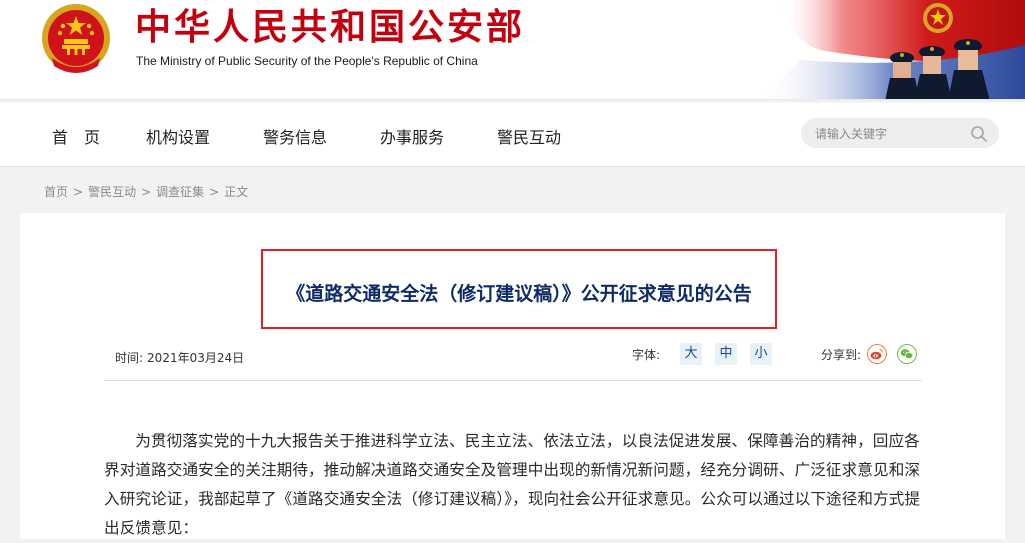  Describe the element at coordinates (892, 50) in the screenshot. I see `police-banner-image` at that location.